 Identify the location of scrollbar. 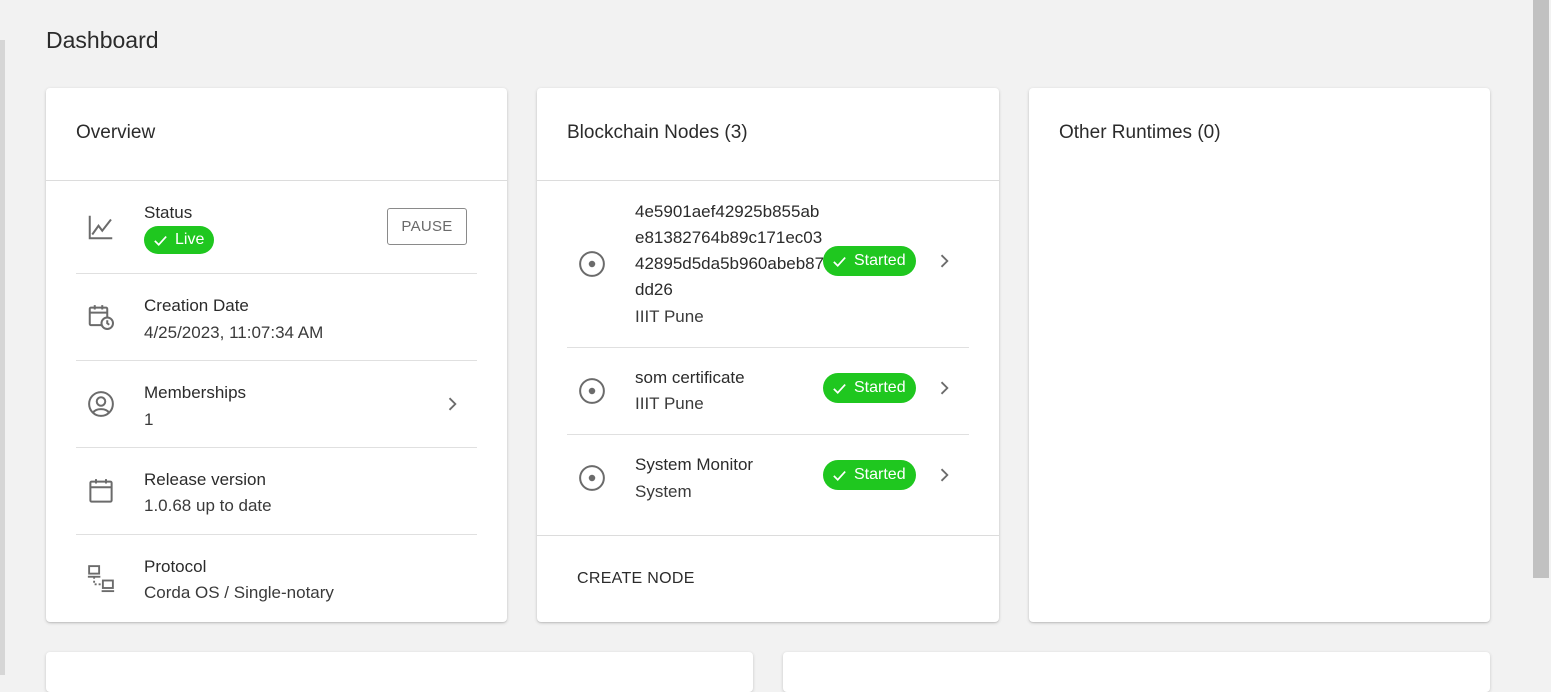
(1541, 337).